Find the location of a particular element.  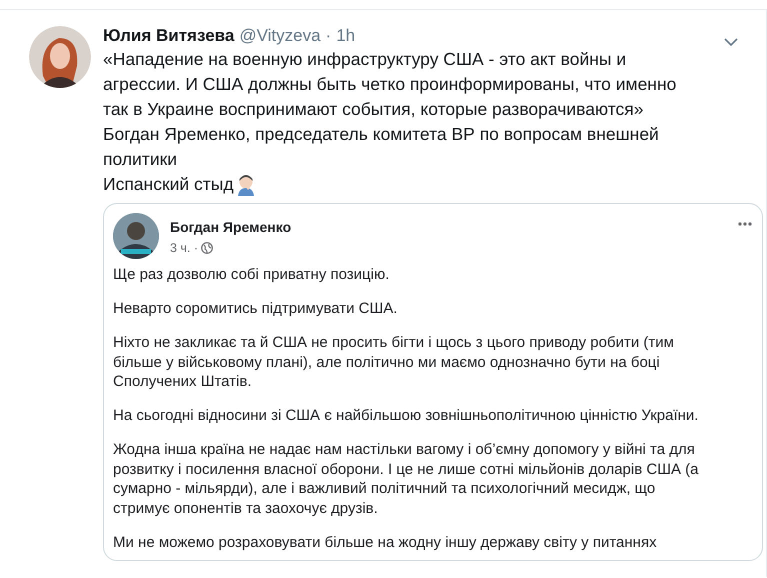

tweet-text: Богдан Яременко, председатель комитета ВР по вопросам внешней политики is located at coordinates (381, 147).